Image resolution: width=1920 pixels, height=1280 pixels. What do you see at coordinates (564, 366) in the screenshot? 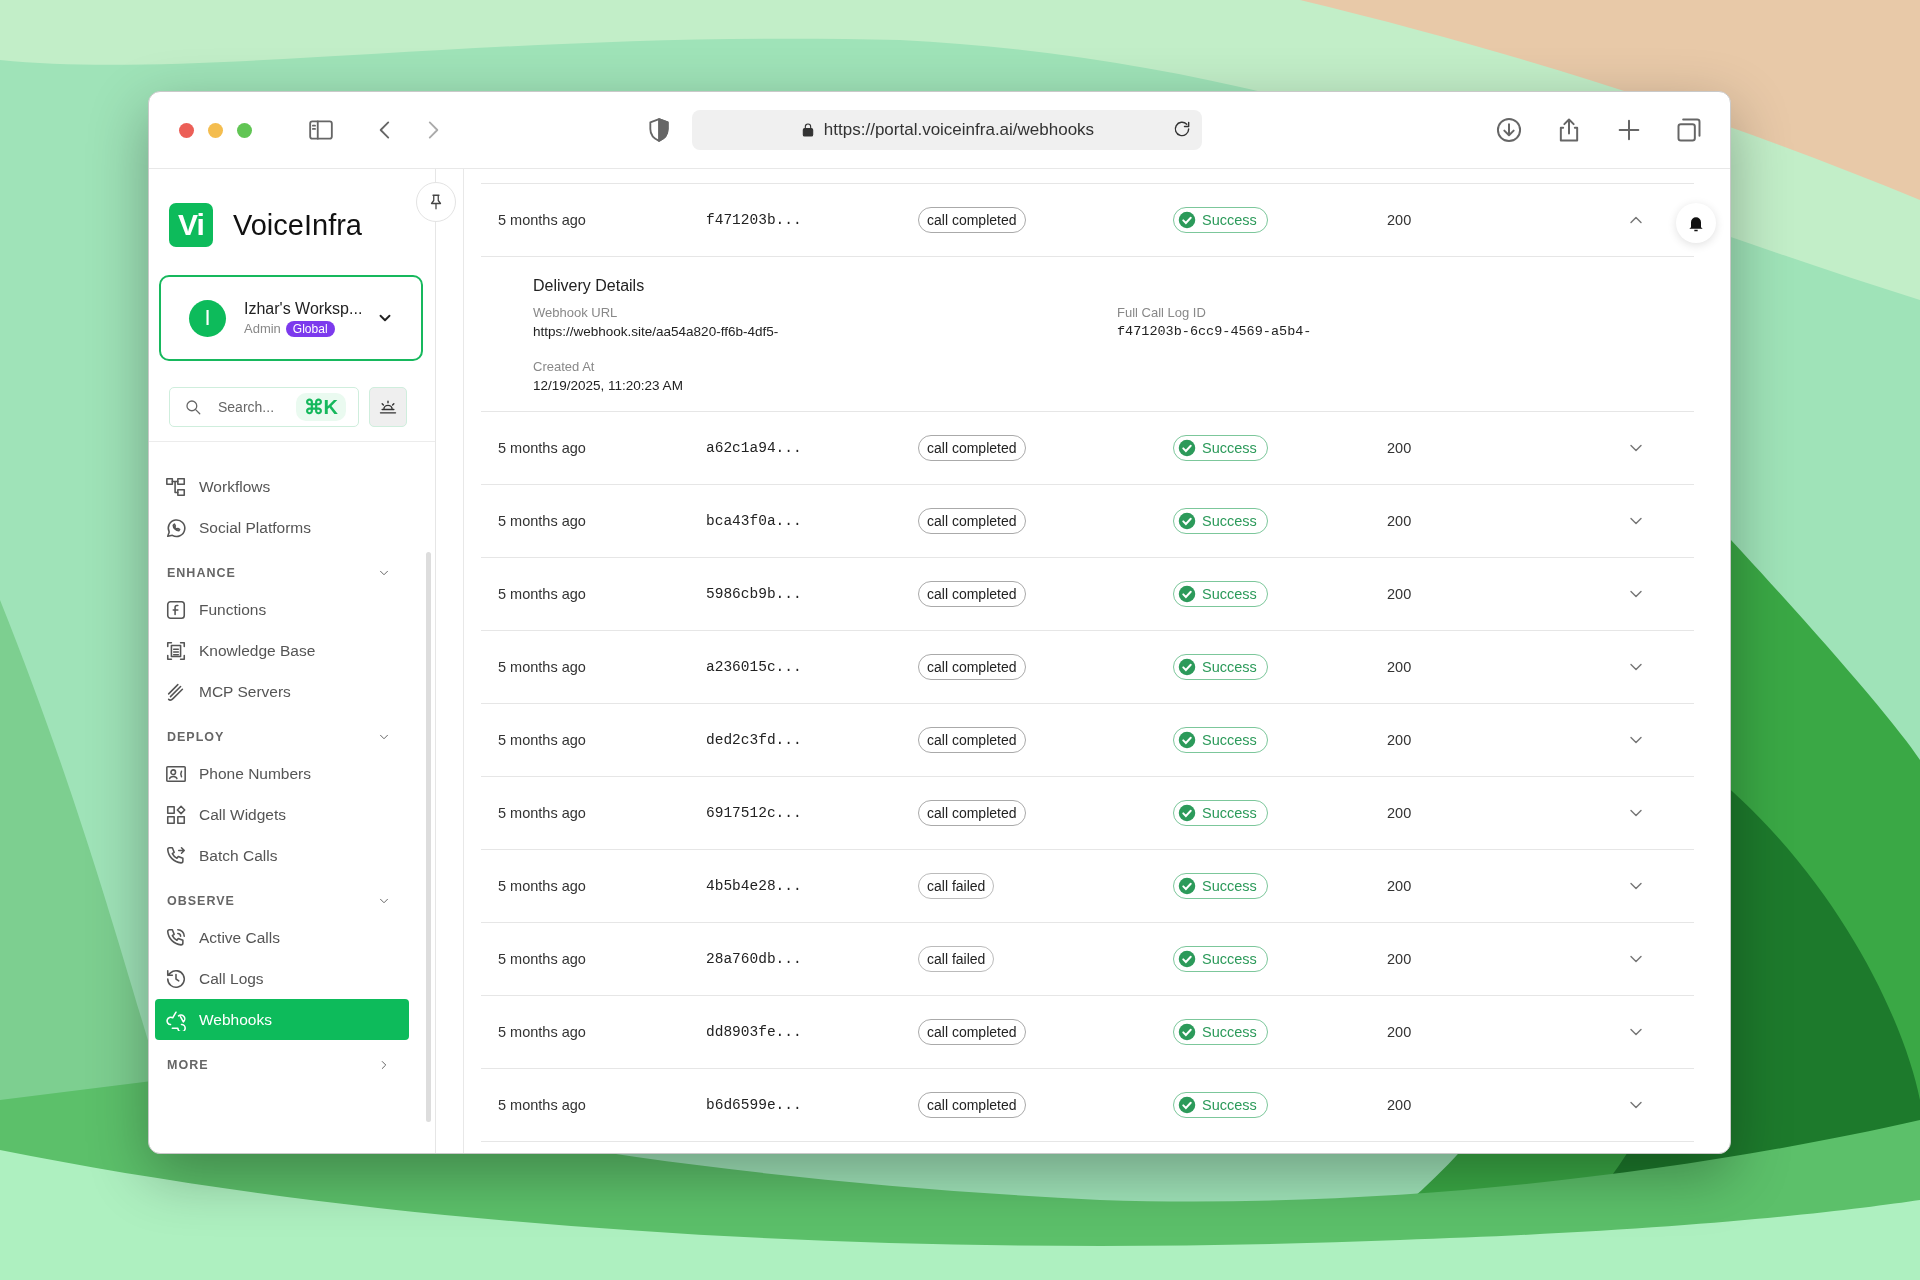
I see `field-label: Created At` at bounding box center [564, 366].